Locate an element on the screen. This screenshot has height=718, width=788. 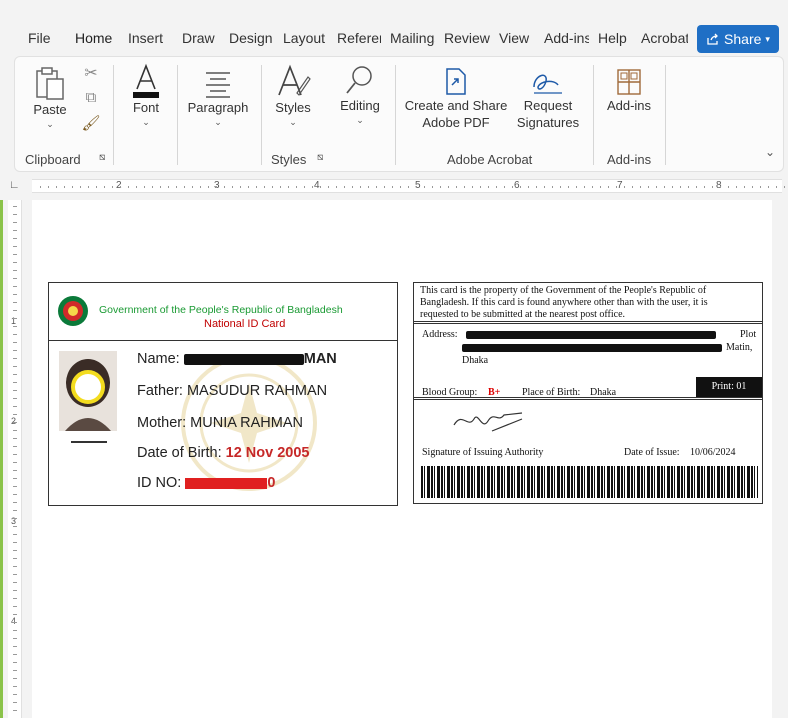
tab-addins: Add-ins is located at coordinates (566, 38).